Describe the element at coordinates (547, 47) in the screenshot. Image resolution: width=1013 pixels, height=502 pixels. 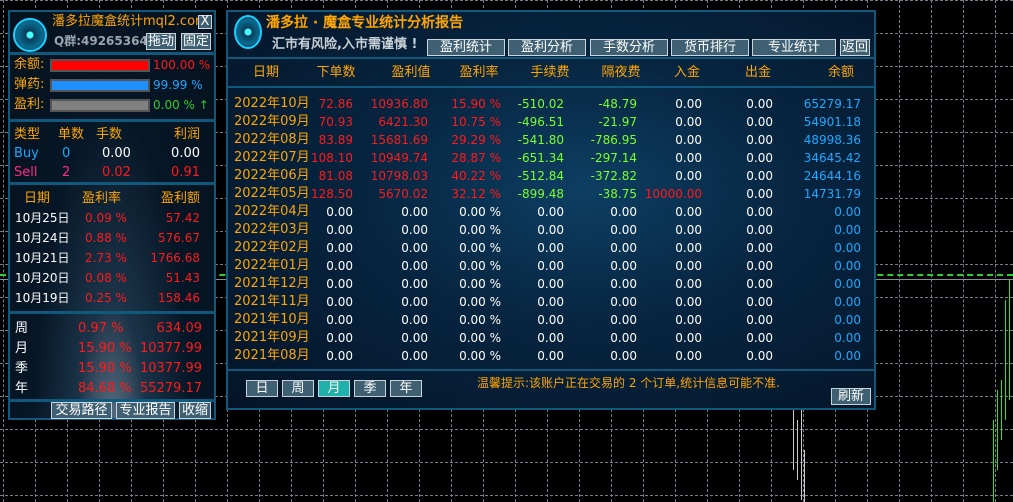
I see `tab-1: 盈利分析` at that location.